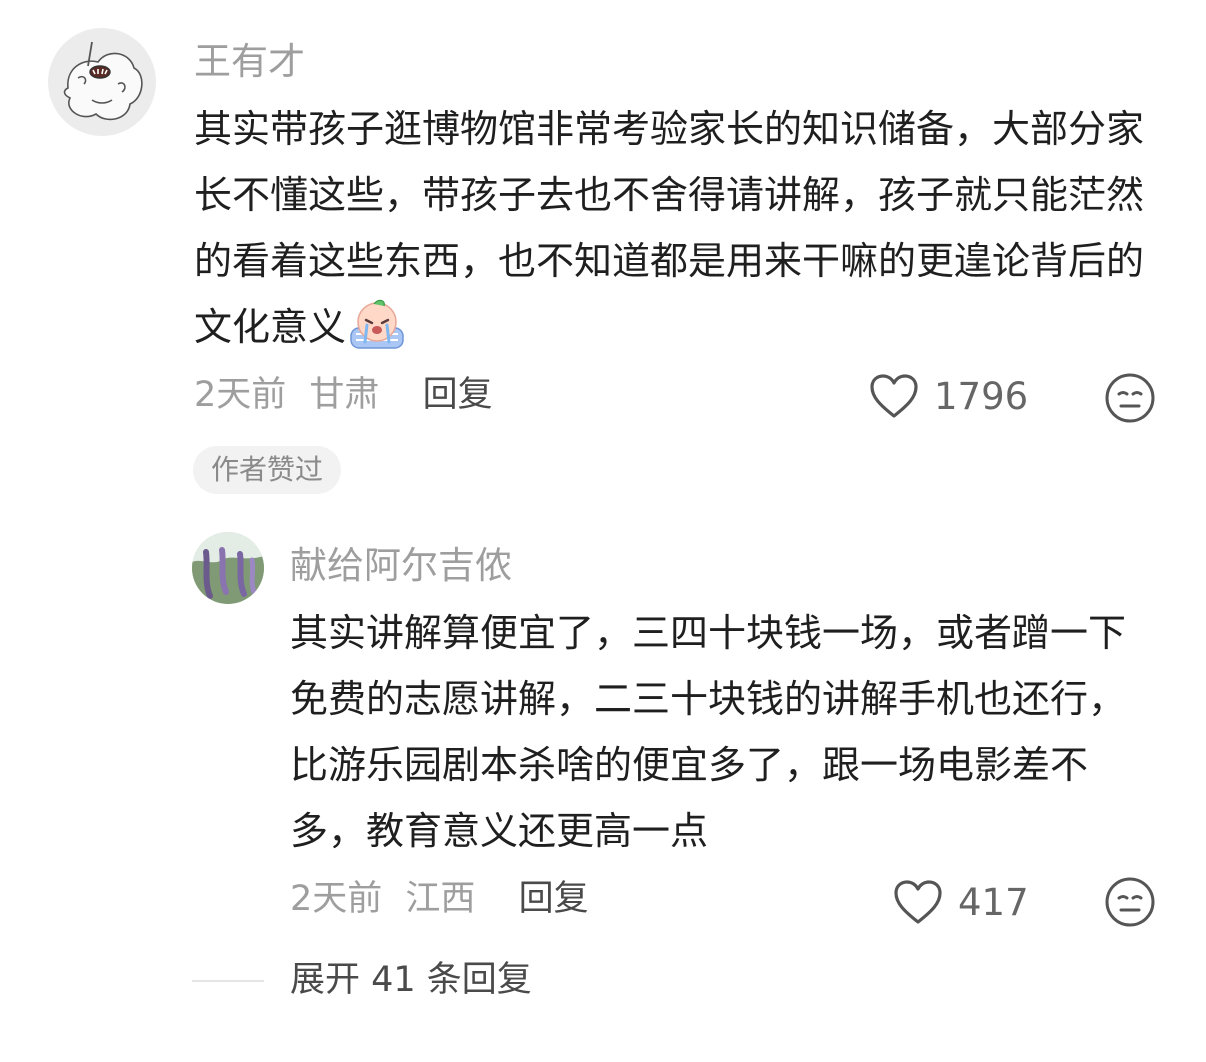 The image size is (1206, 1062). I want to click on reply-username: 献给阿尔吉侬, so click(401, 565).